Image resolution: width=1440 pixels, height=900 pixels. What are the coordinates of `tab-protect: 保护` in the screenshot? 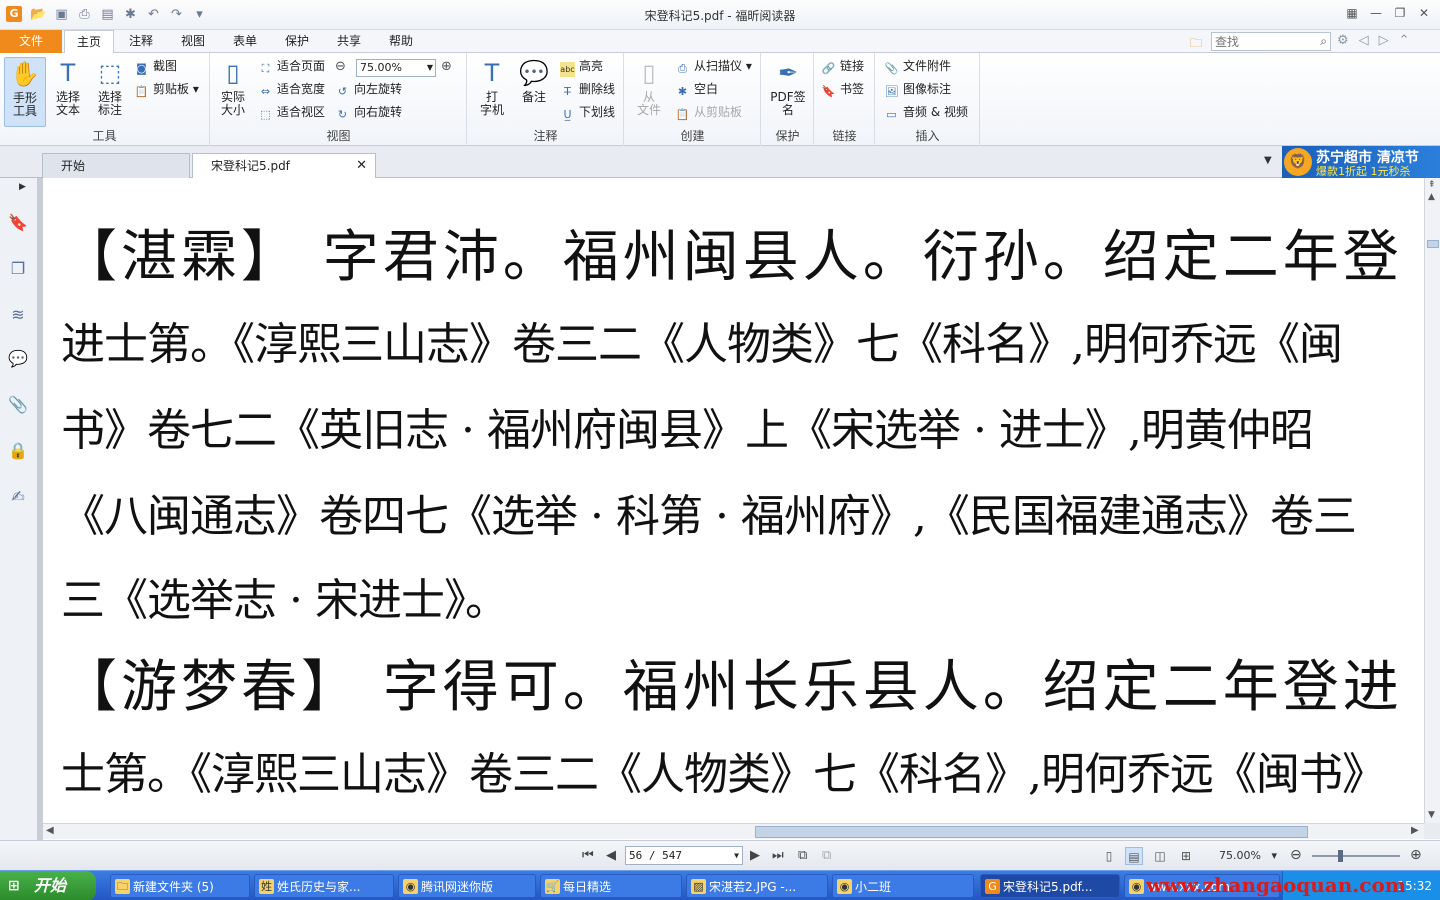 It's located at (297, 41).